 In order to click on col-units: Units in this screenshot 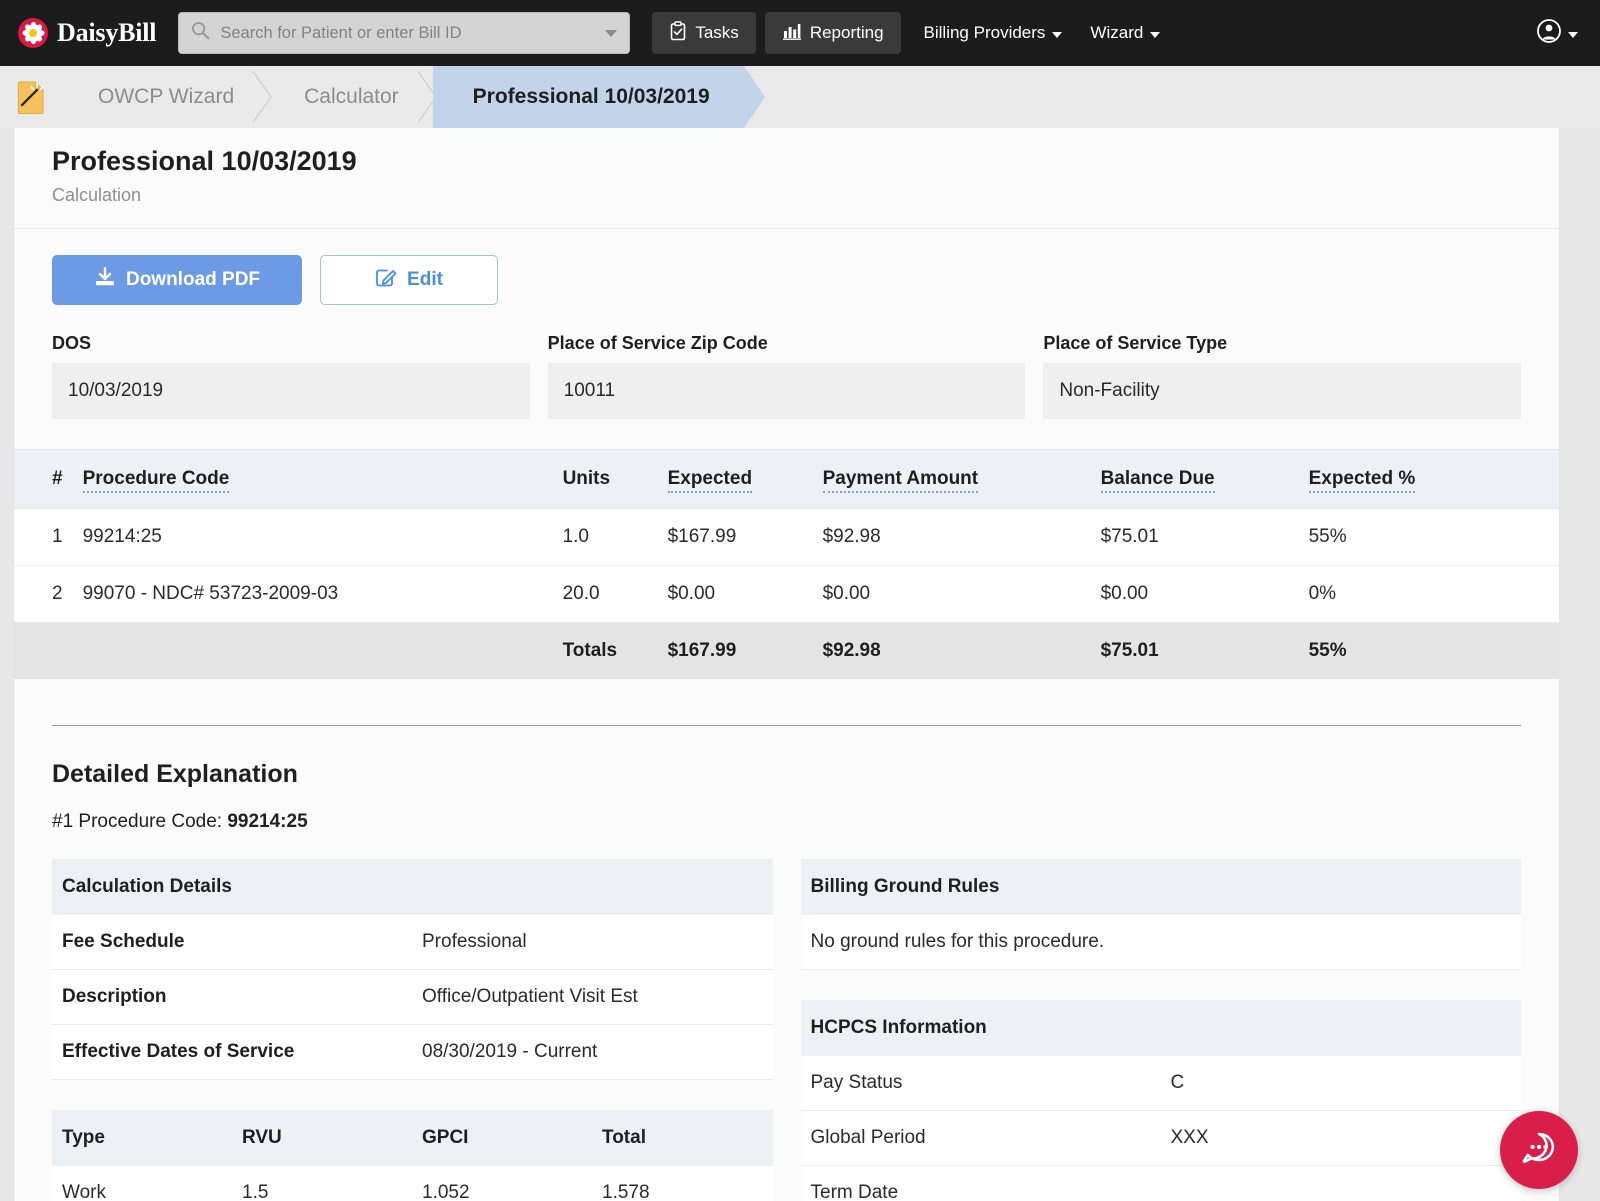, I will do `click(605, 479)`.